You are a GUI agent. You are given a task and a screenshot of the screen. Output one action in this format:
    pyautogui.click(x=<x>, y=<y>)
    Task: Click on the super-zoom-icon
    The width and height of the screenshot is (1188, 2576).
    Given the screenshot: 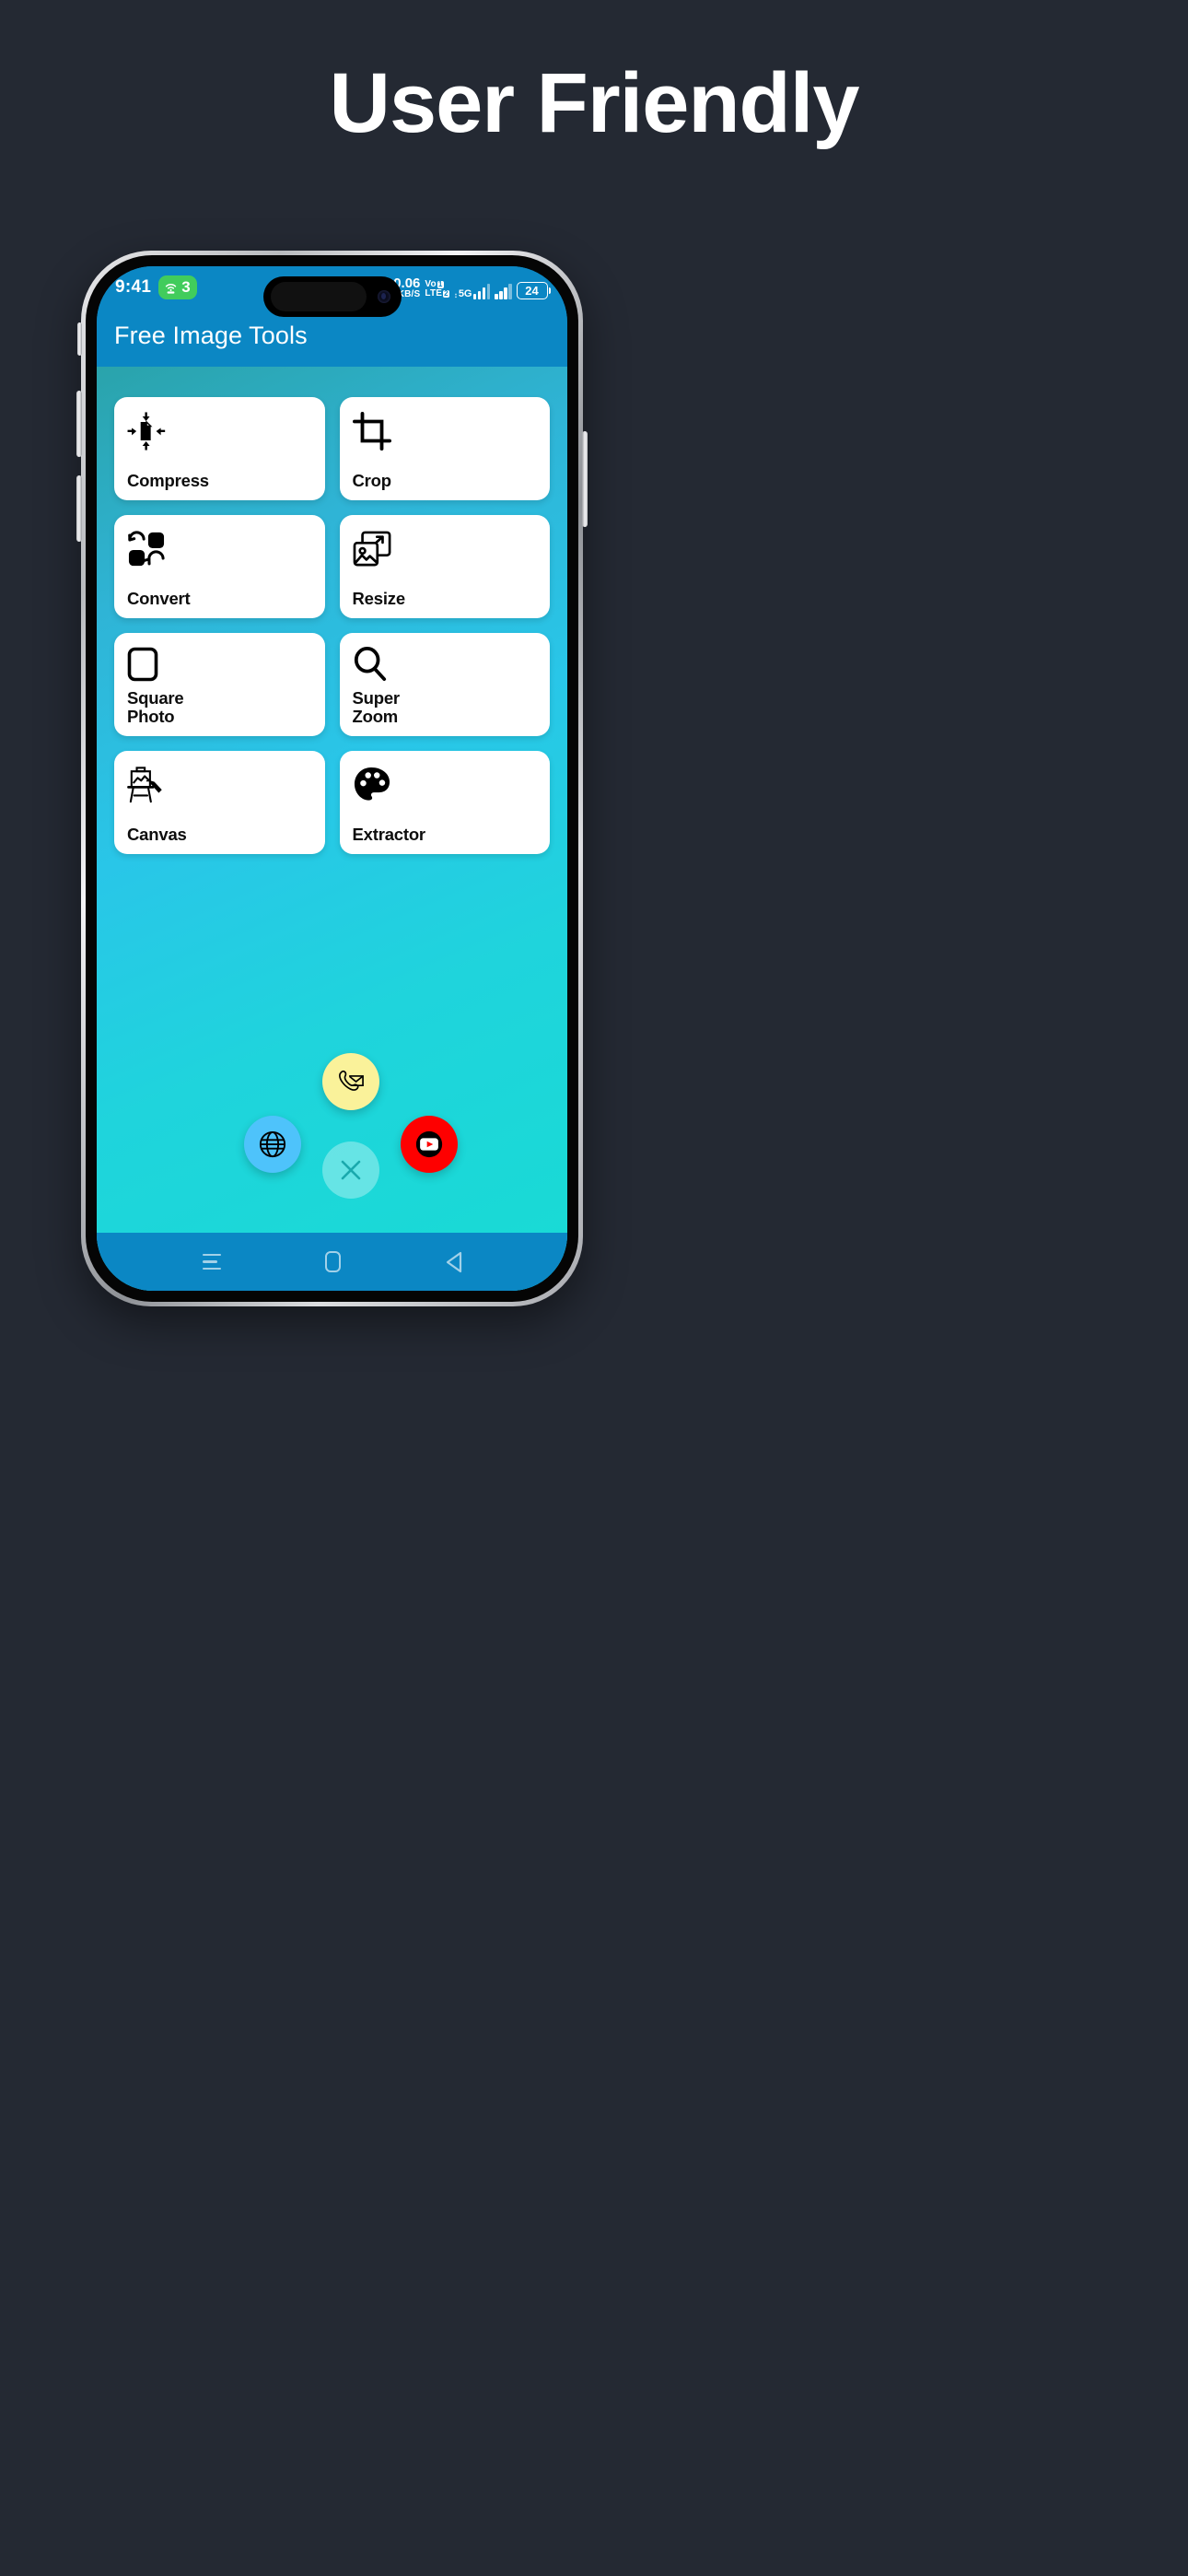 What is the action you would take?
    pyautogui.click(x=445, y=664)
    